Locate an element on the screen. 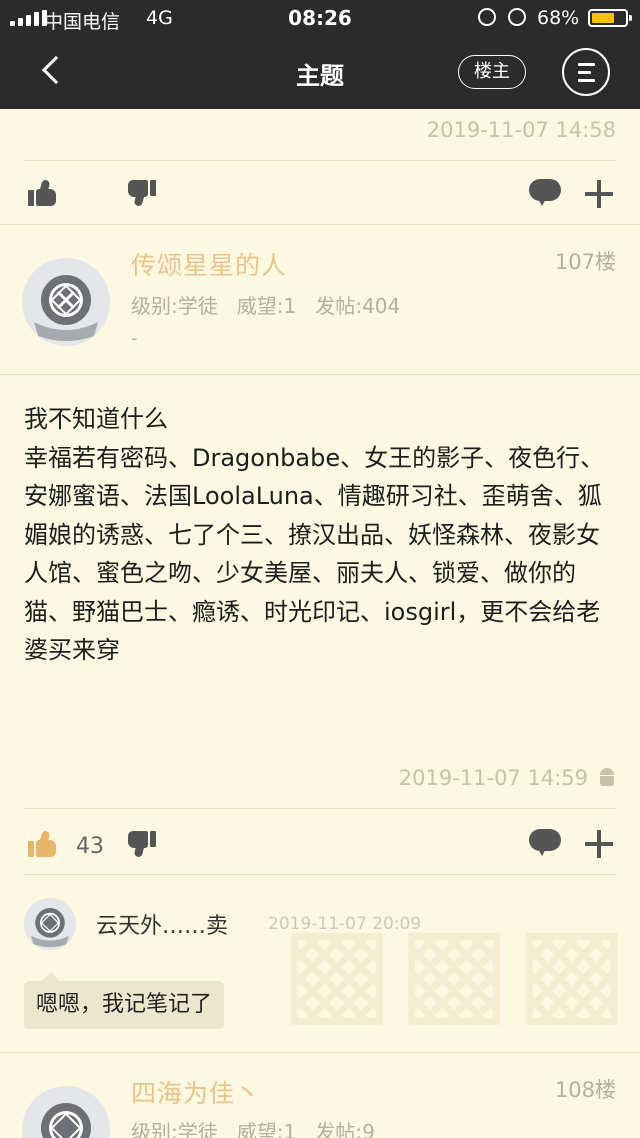  menu-icon is located at coordinates (586, 72).